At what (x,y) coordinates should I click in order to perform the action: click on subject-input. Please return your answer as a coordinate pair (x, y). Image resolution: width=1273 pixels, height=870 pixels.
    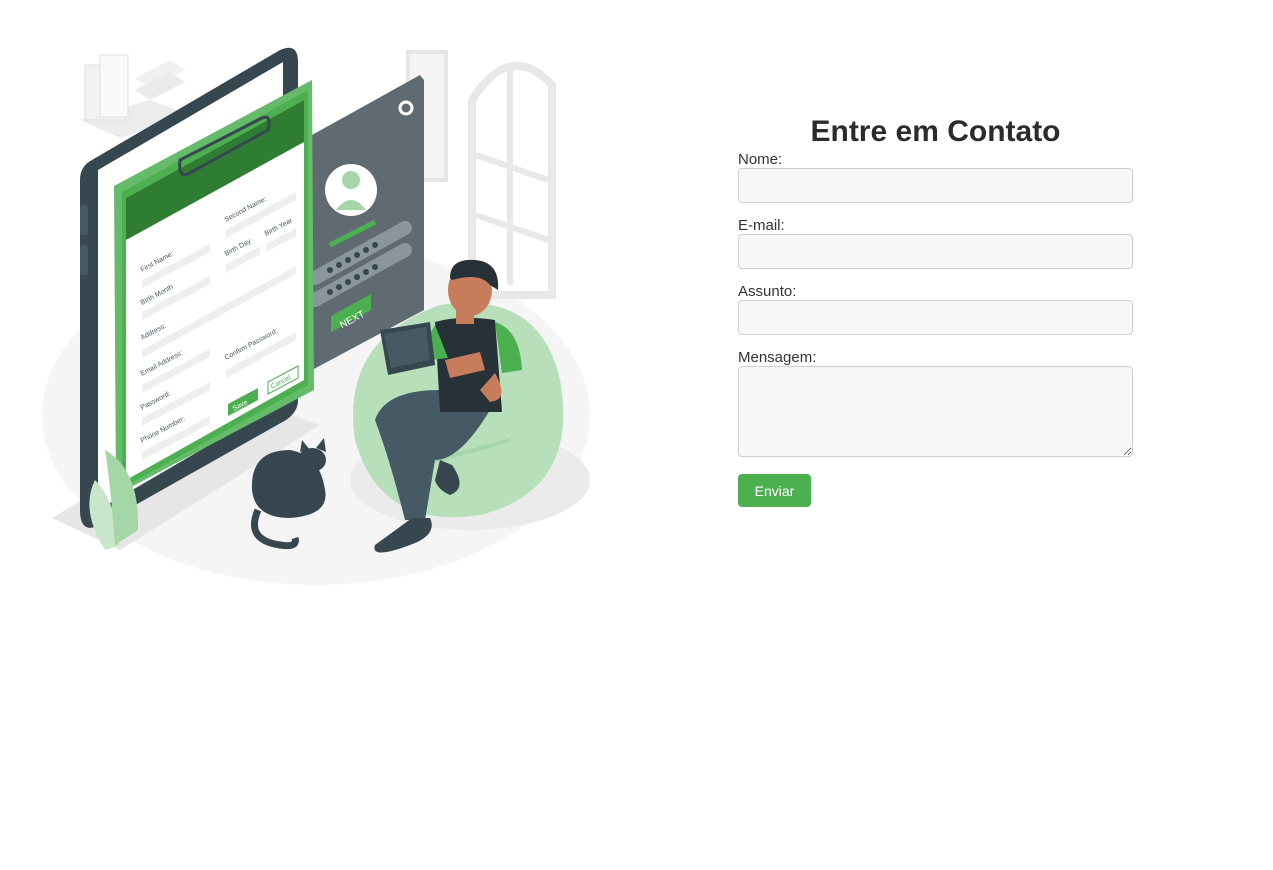
    Looking at the image, I should click on (935, 317).